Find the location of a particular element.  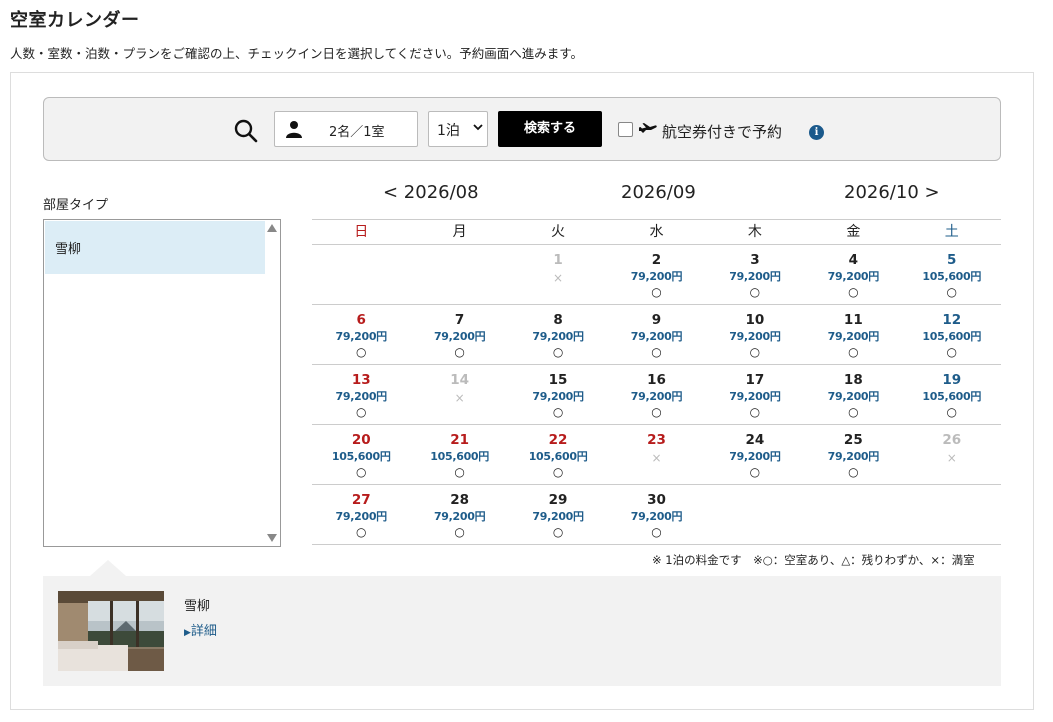

scroll-down-arrow-icon is located at coordinates (272, 538).